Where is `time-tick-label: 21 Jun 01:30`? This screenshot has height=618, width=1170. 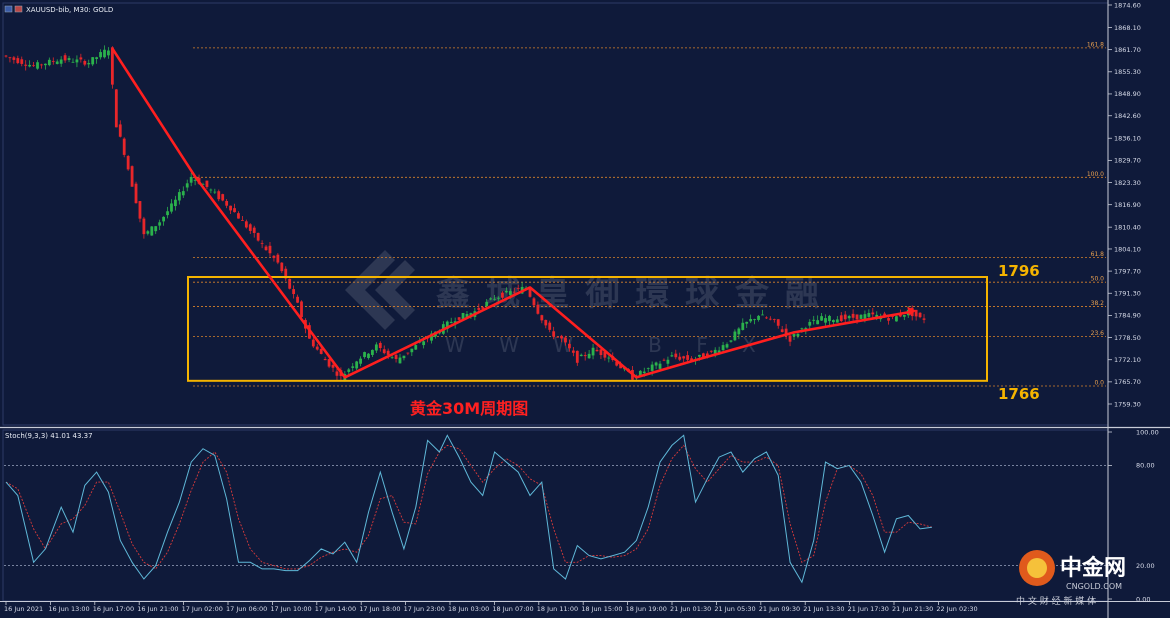 time-tick-label: 21 Jun 01:30 is located at coordinates (690, 609).